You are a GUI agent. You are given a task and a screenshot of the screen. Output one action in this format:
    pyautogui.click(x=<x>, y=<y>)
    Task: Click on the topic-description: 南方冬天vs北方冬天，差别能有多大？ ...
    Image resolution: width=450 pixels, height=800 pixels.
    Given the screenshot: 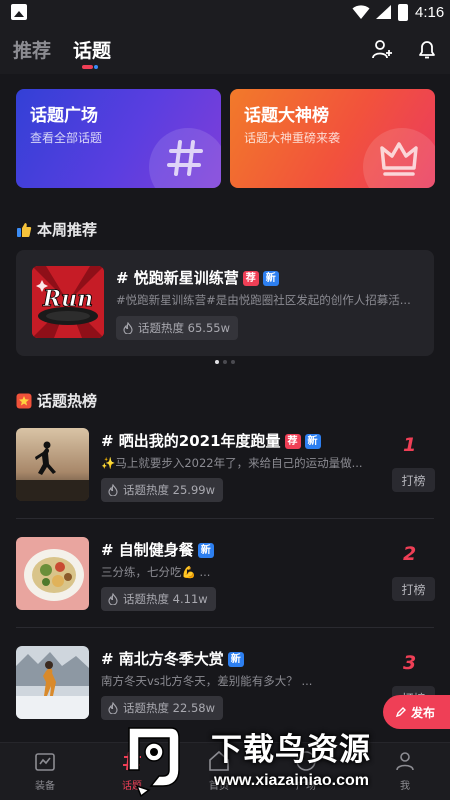 What is the action you would take?
    pyautogui.click(x=207, y=681)
    